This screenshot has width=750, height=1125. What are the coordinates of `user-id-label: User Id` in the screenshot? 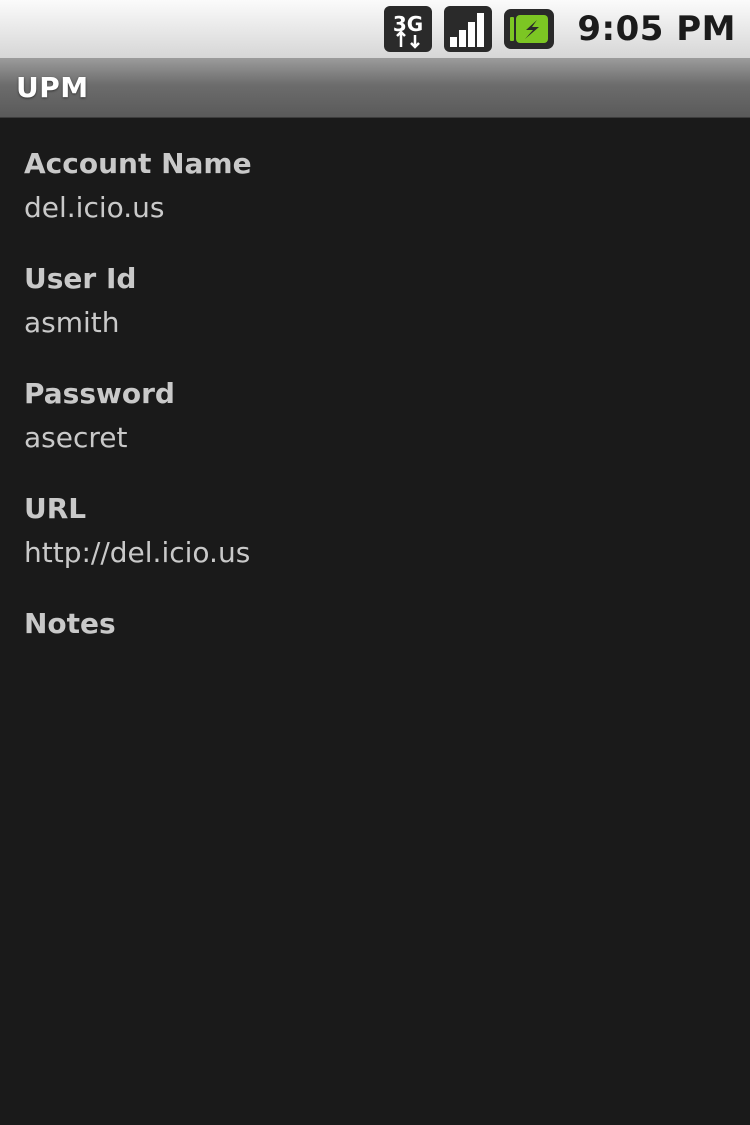 It's located at (80, 278).